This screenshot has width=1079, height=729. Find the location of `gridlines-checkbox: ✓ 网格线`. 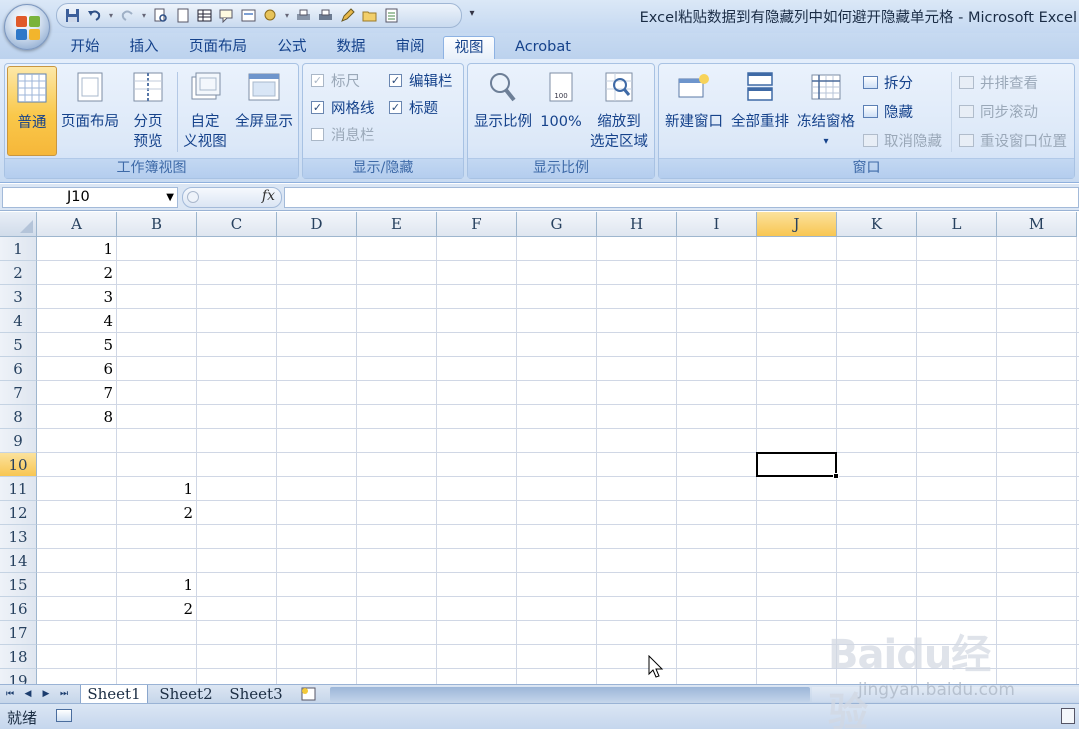

gridlines-checkbox: ✓ 网格线 is located at coordinates (343, 107).